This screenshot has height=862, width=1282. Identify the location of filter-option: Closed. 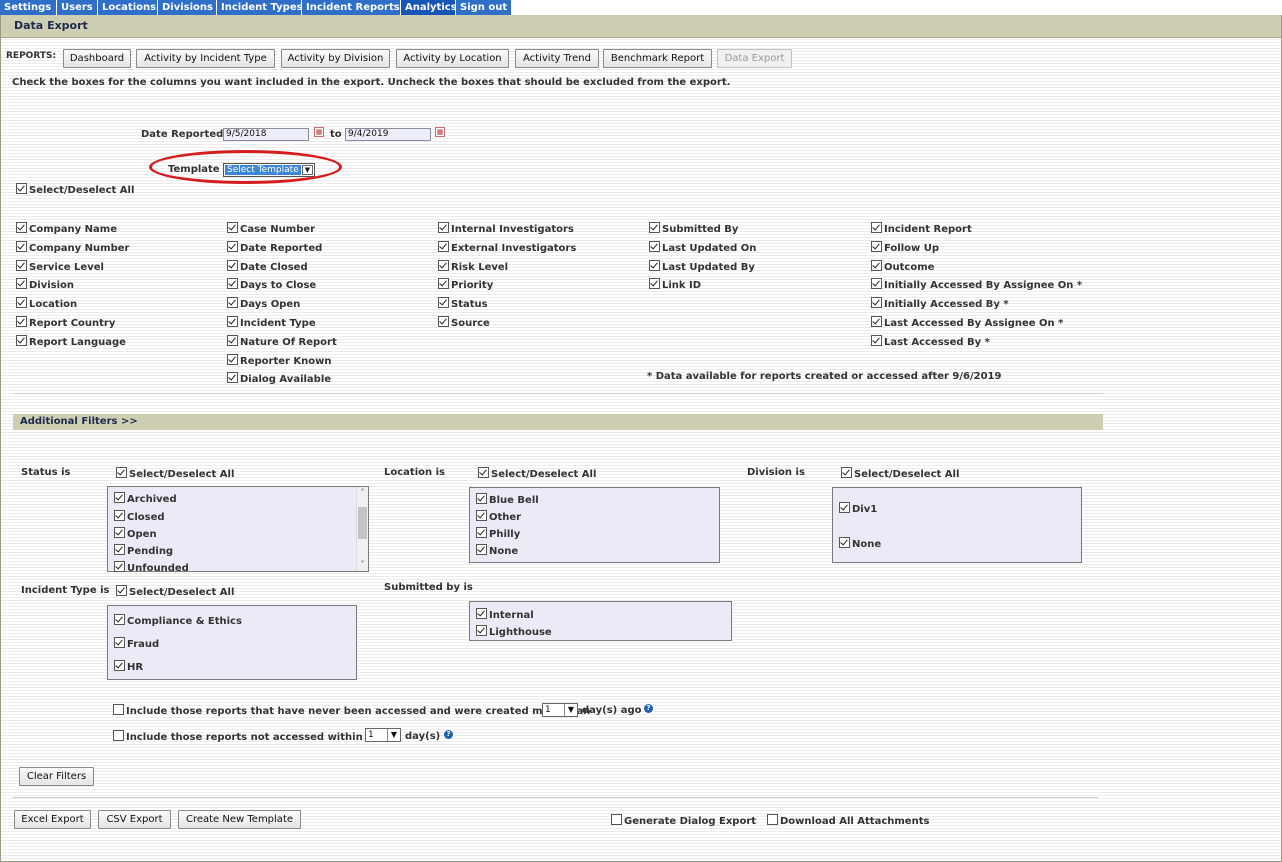
(139, 517).